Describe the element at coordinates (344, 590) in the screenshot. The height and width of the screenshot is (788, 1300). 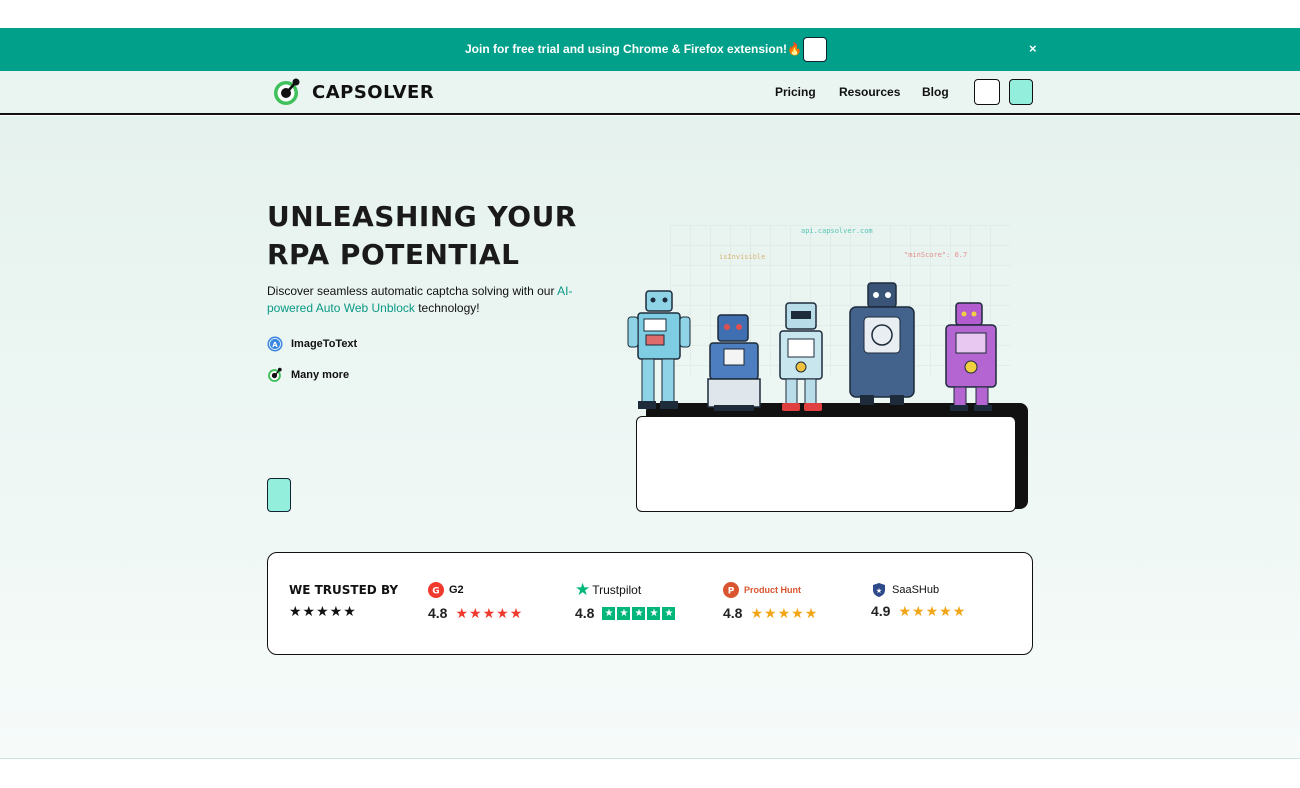
I see `trusted-title: WE TRUSTED BY` at that location.